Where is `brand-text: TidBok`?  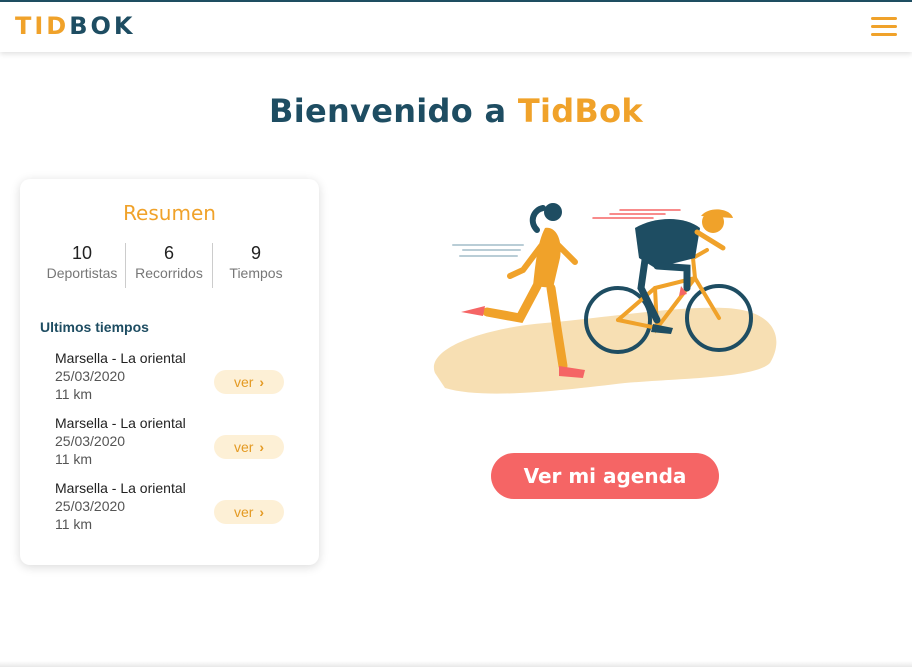 brand-text: TidBok is located at coordinates (580, 111).